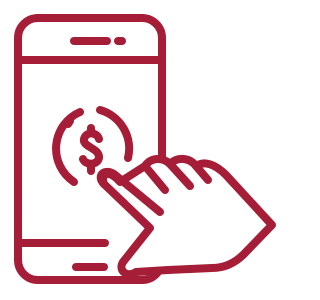  Describe the element at coordinates (91, 148) in the screenshot. I see `dollar-sign-icon` at that location.